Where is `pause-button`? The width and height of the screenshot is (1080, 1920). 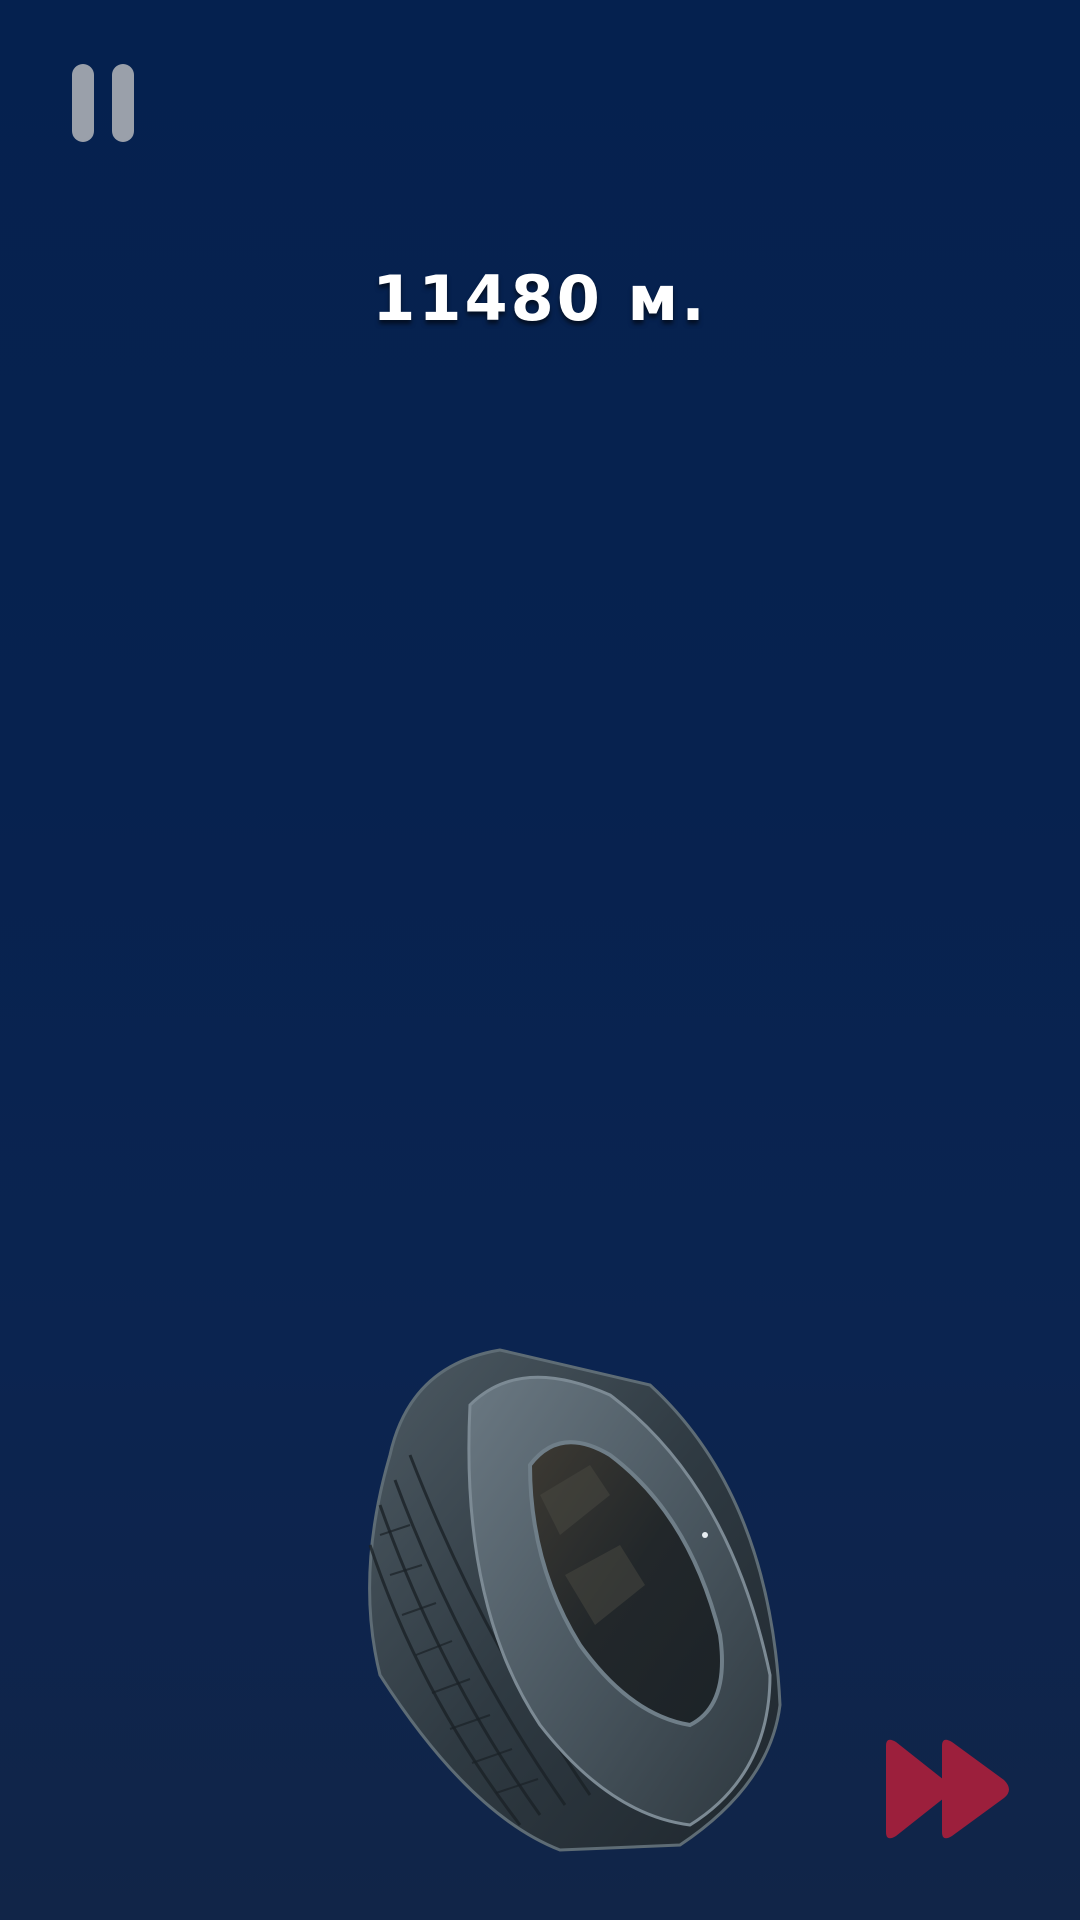
pause-button is located at coordinates (104, 102).